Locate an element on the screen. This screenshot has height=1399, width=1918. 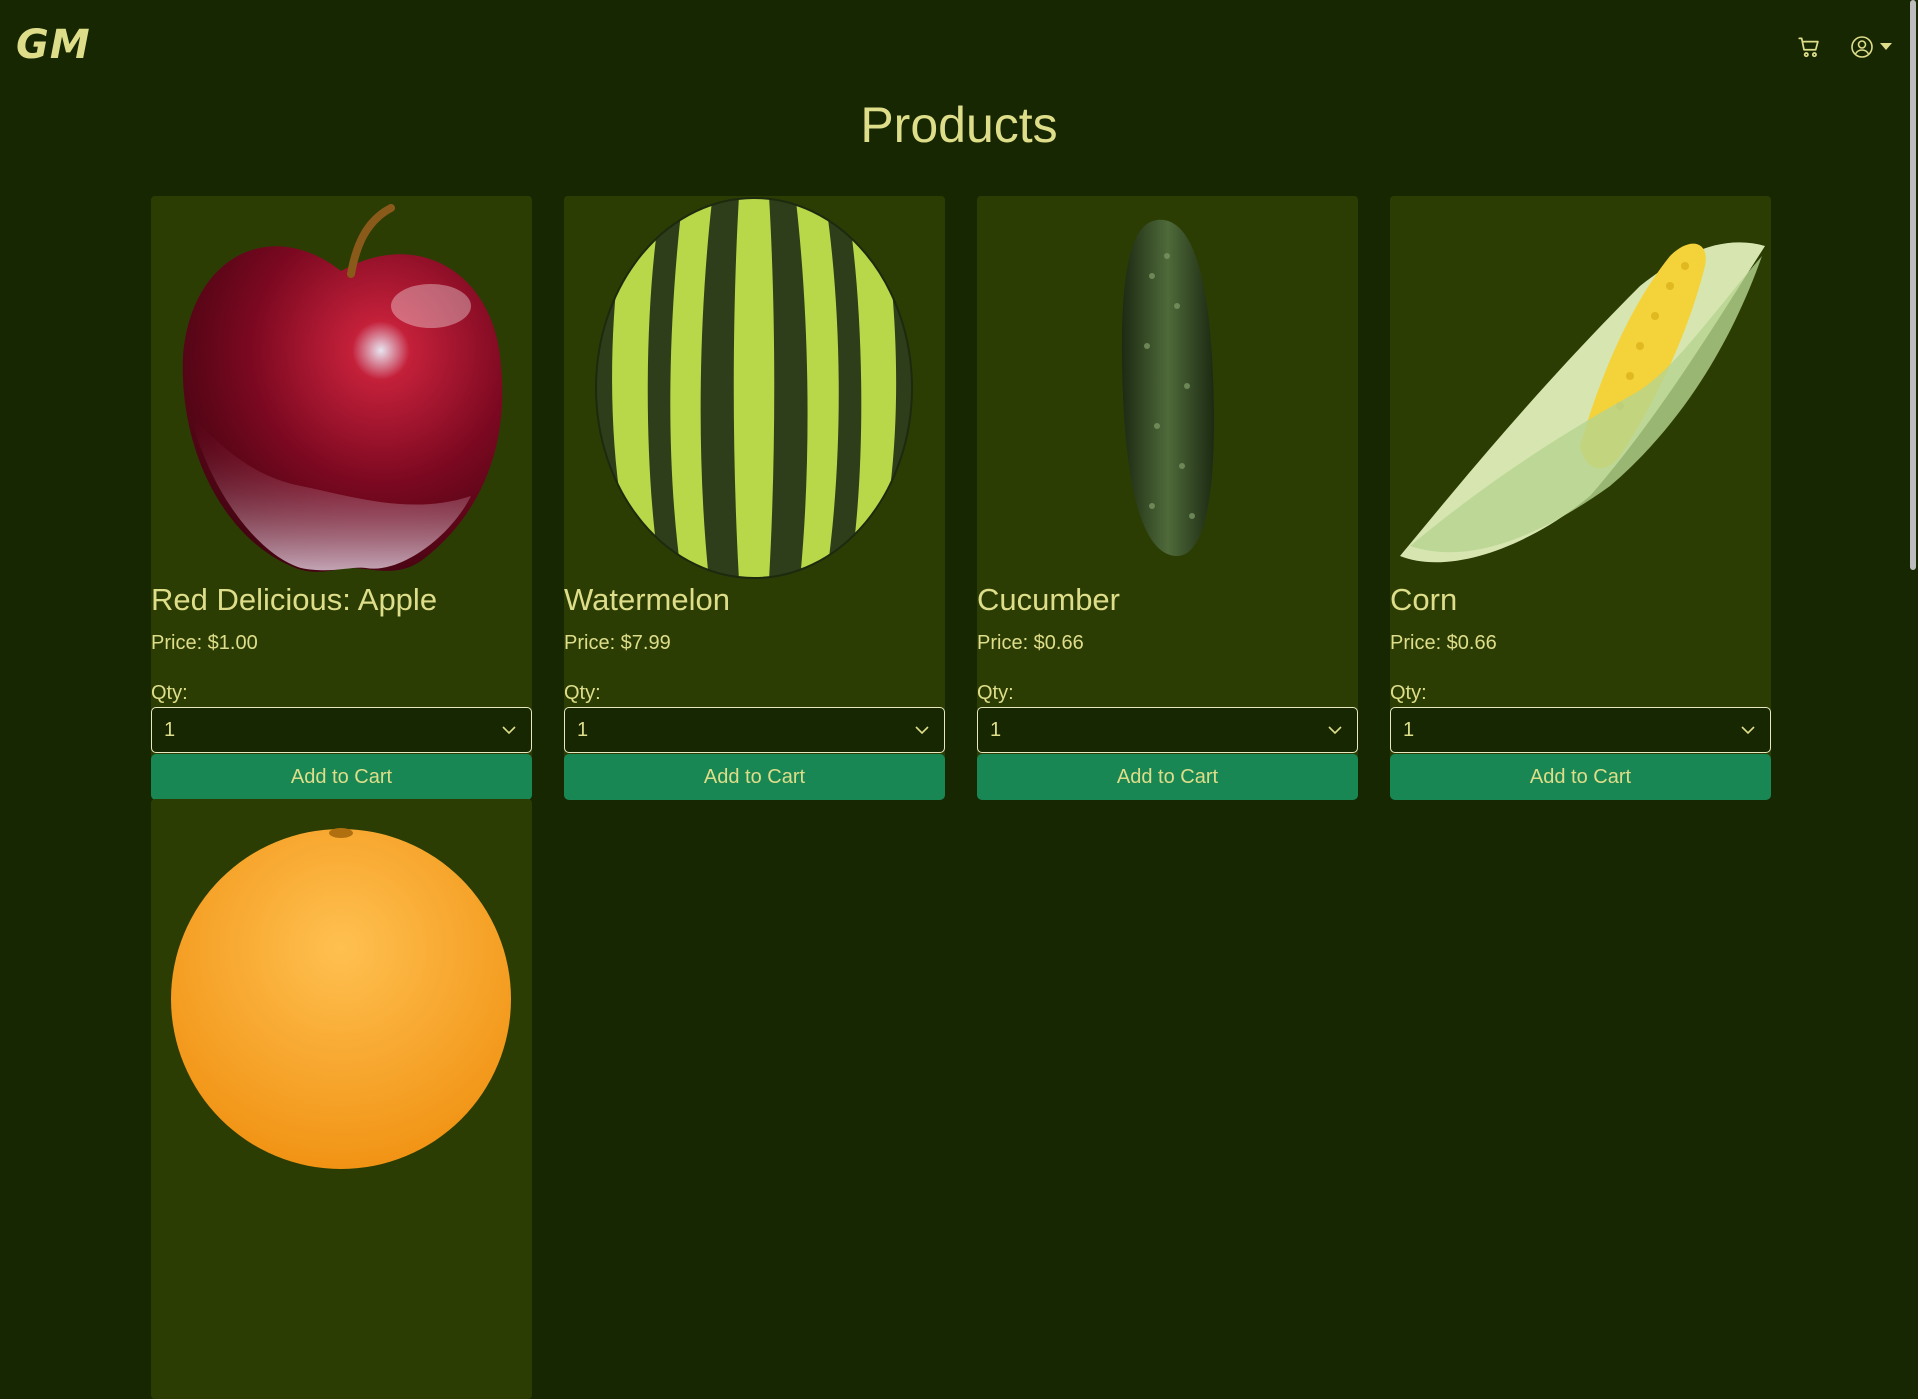
apple-image is located at coordinates (342, 388).